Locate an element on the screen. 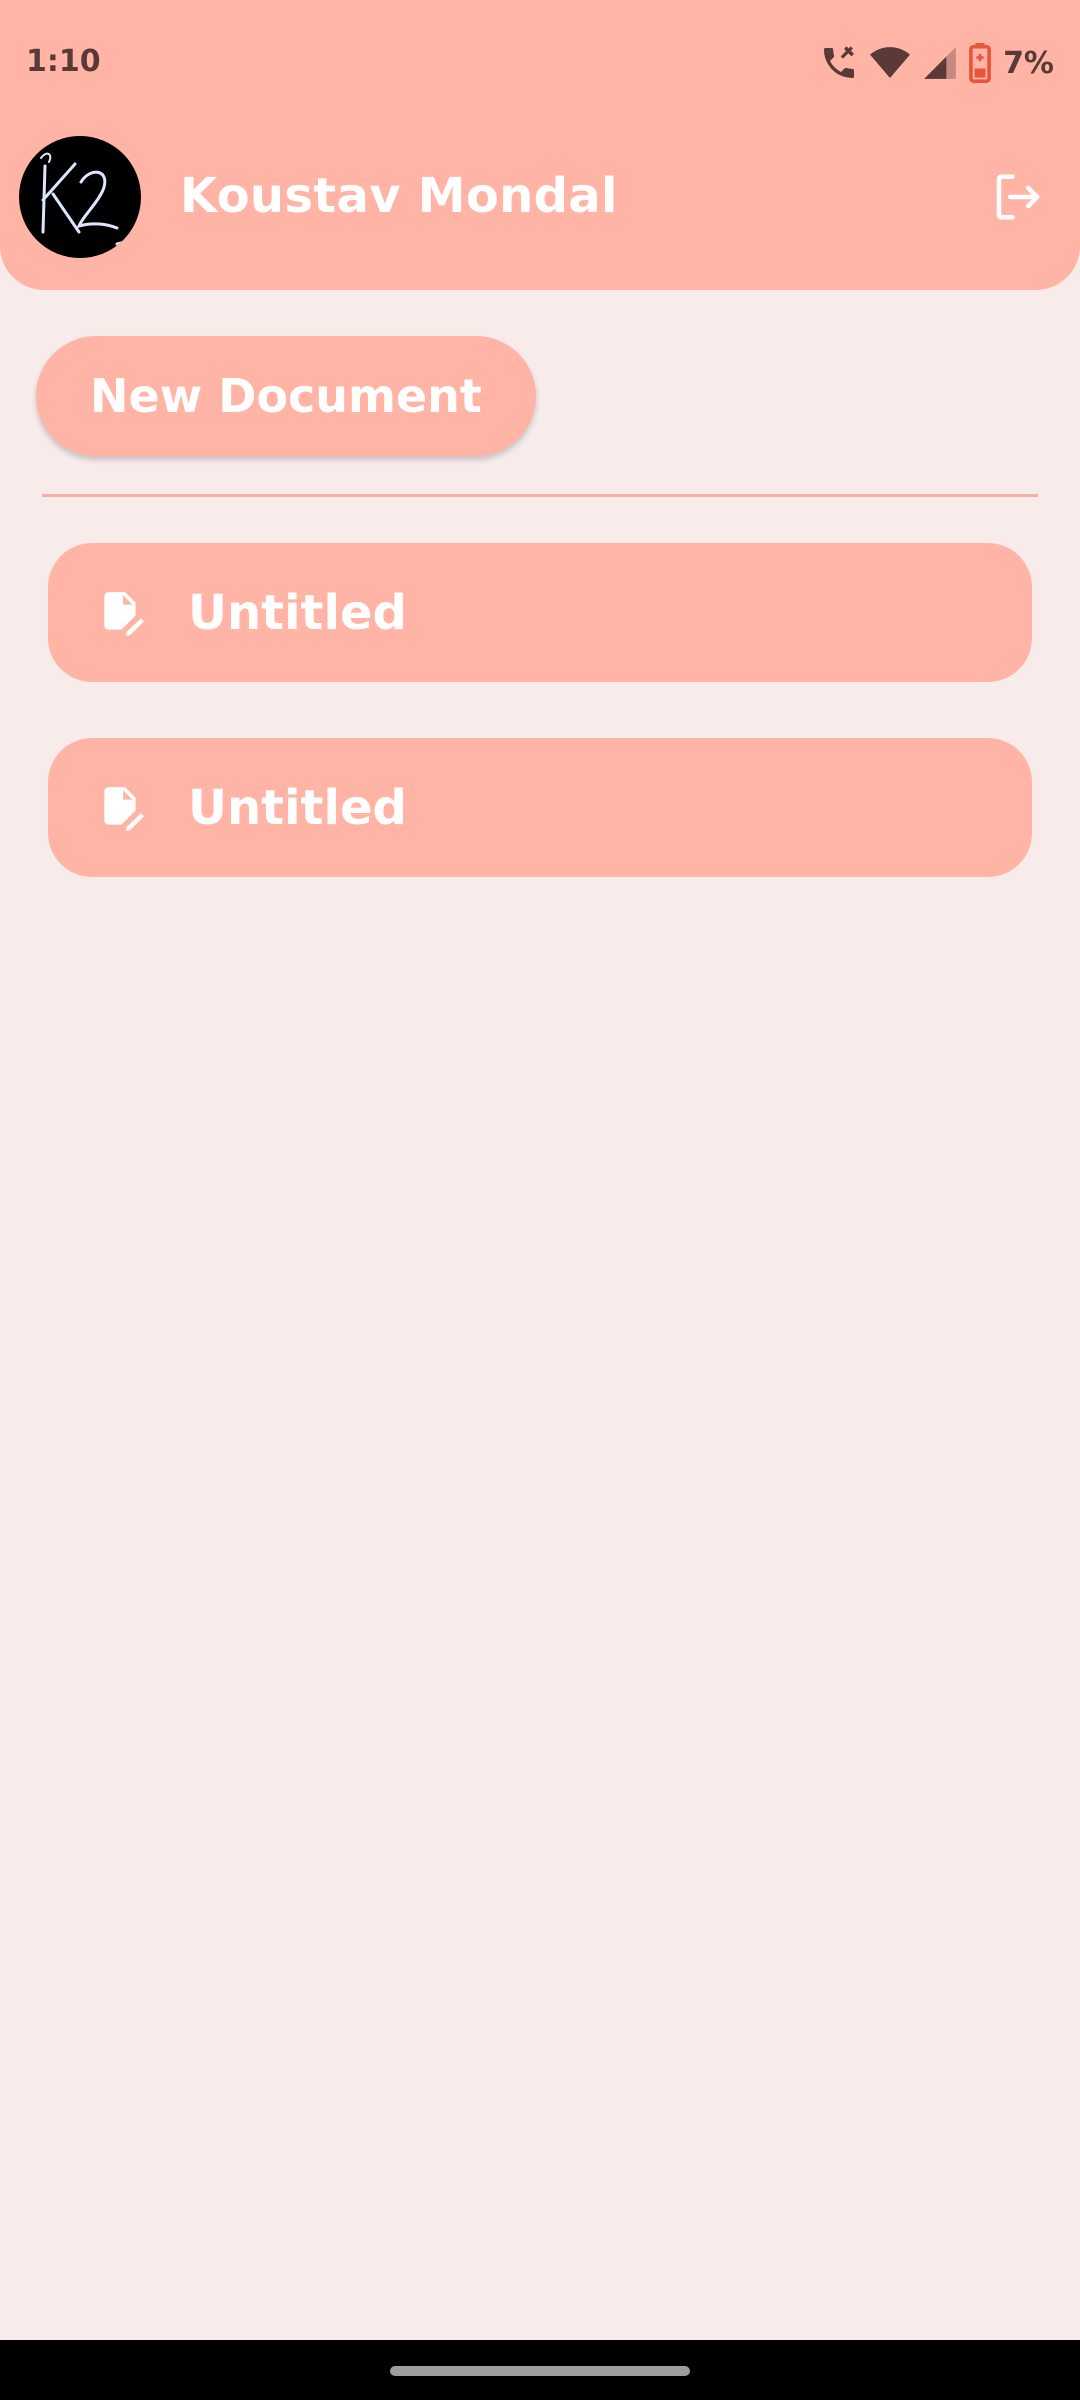 This screenshot has width=1080, height=2400. wifi-call-icon is located at coordinates (839, 62).